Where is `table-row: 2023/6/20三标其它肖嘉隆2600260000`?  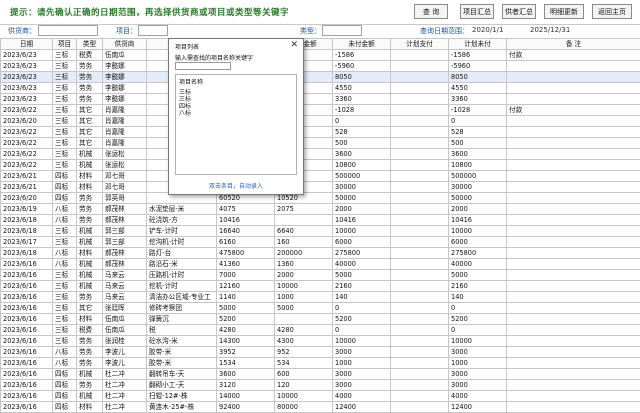
table-row: 2023/6/20三标其它肖嘉隆2600260000 is located at coordinates (320, 121).